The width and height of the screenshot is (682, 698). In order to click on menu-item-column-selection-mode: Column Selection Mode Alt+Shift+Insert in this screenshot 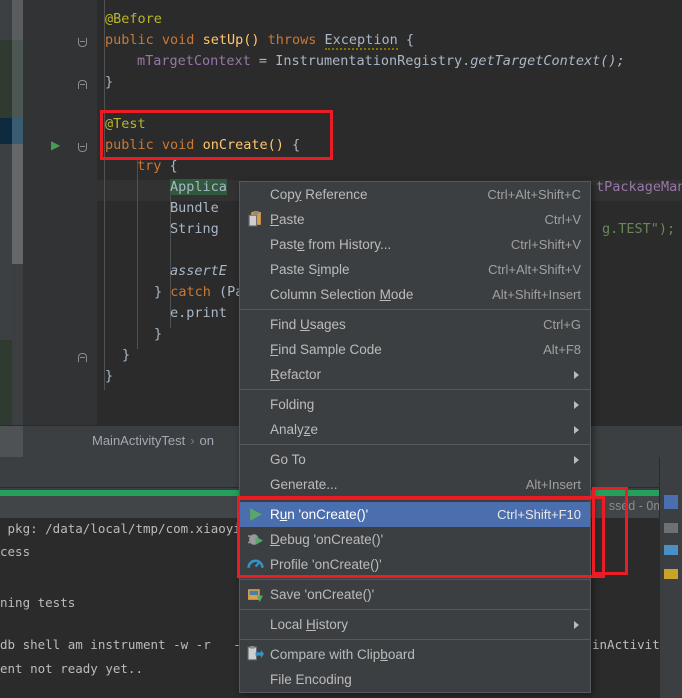, I will do `click(415, 294)`.